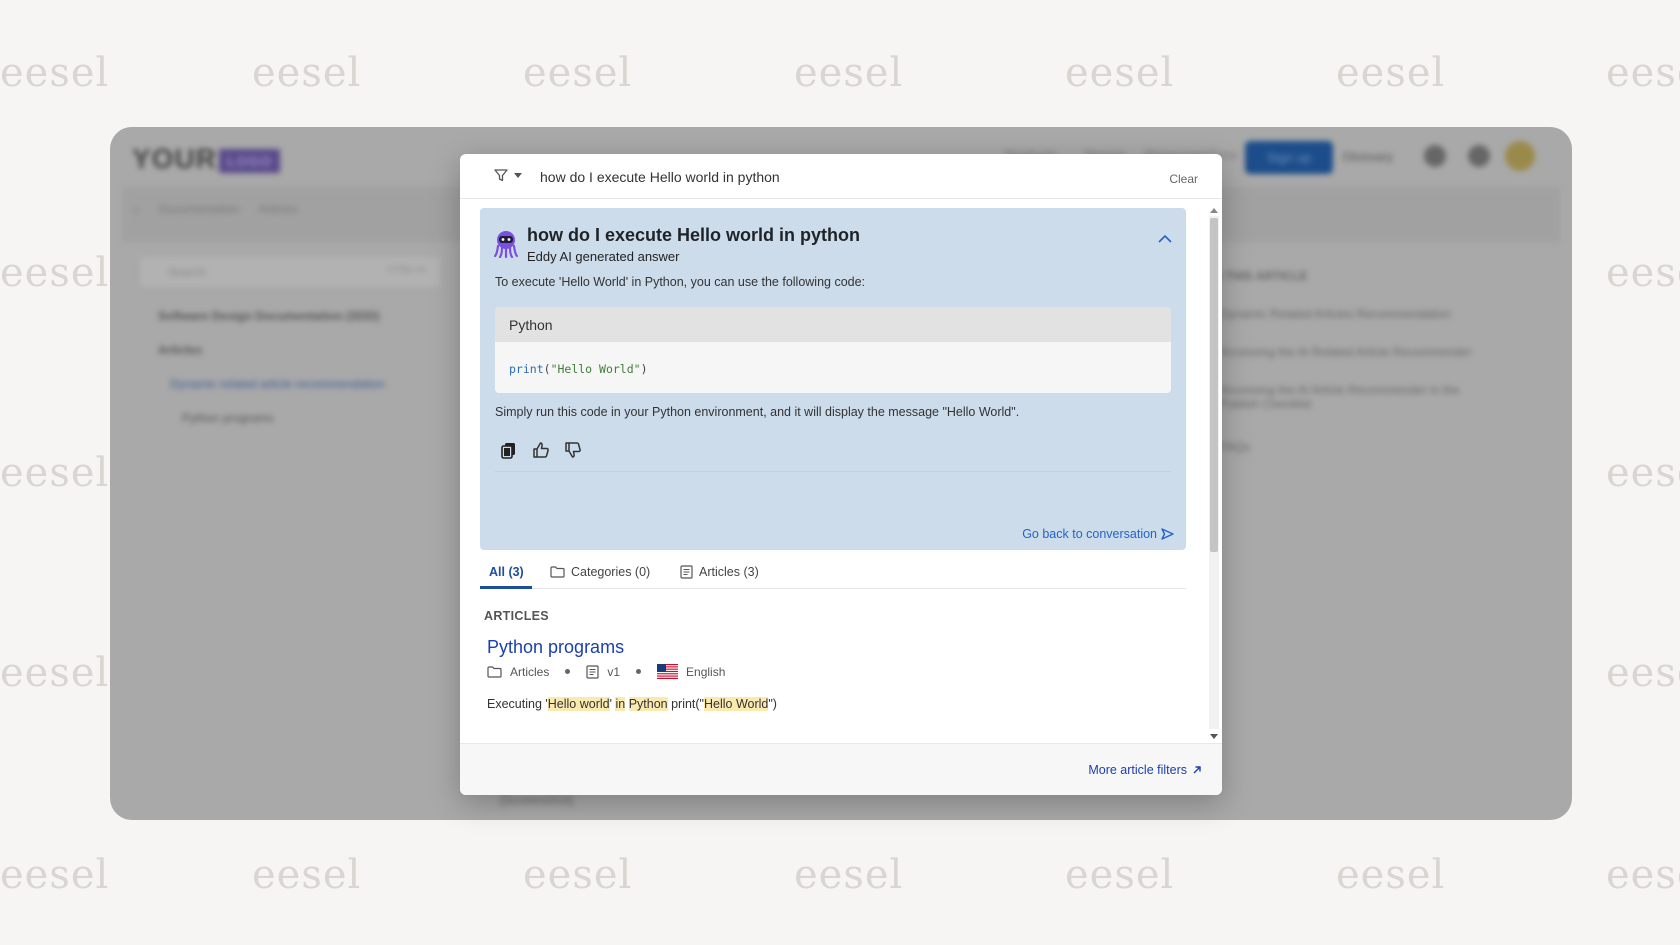 The width and height of the screenshot is (1680, 945). What do you see at coordinates (518, 175) in the screenshot?
I see `caret-down-icon` at bounding box center [518, 175].